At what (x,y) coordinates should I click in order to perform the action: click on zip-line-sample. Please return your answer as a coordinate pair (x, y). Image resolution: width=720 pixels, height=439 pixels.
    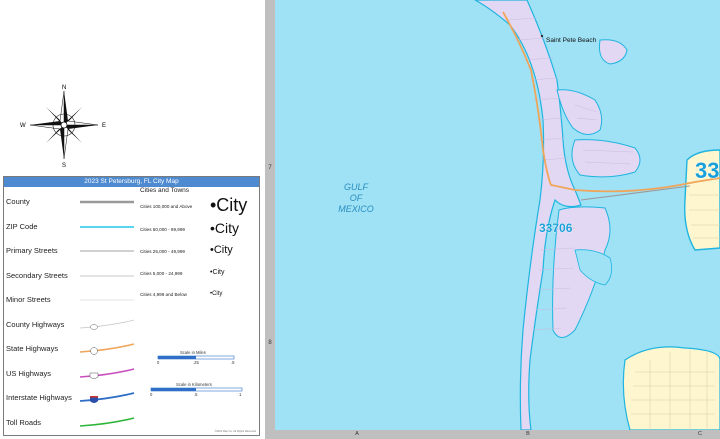
    Looking at the image, I should click on (107, 227).